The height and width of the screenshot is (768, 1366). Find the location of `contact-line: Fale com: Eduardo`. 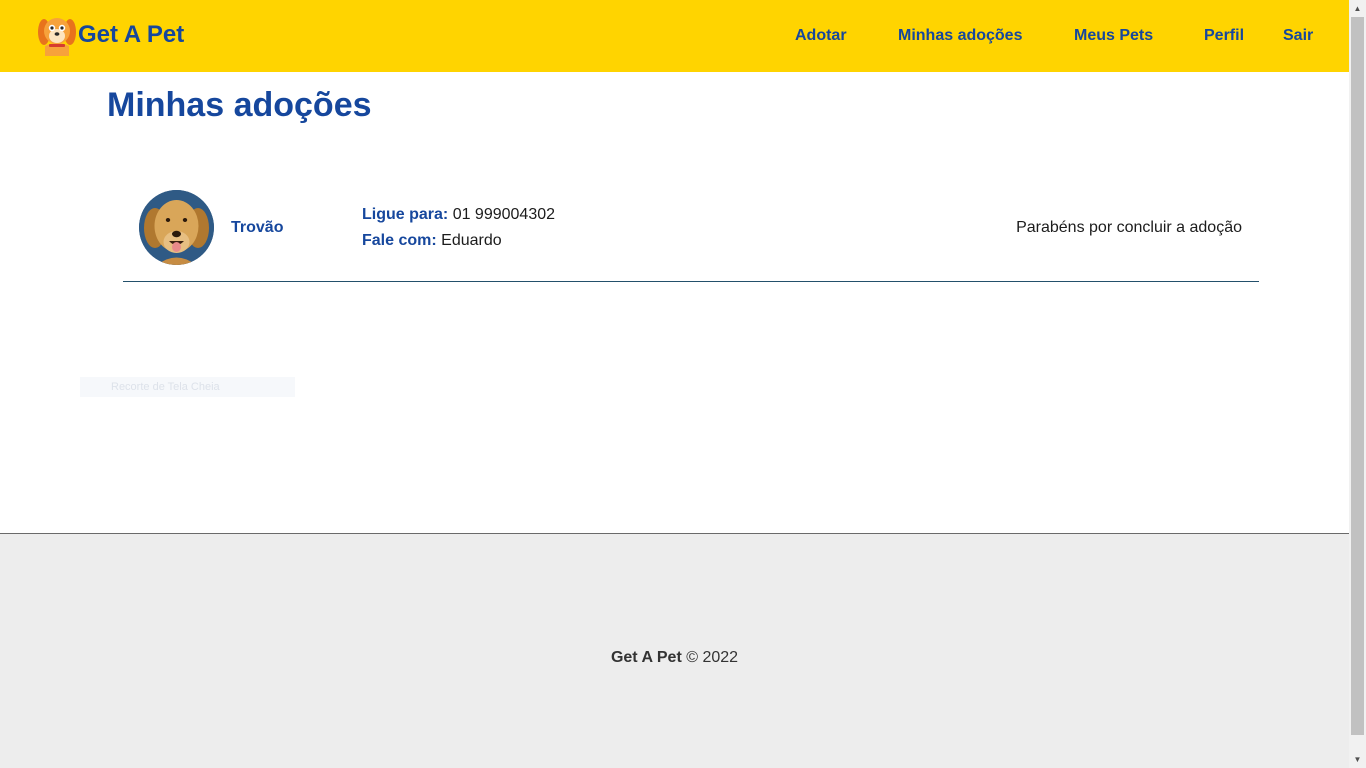

contact-line: Fale com: Eduardo is located at coordinates (458, 241).